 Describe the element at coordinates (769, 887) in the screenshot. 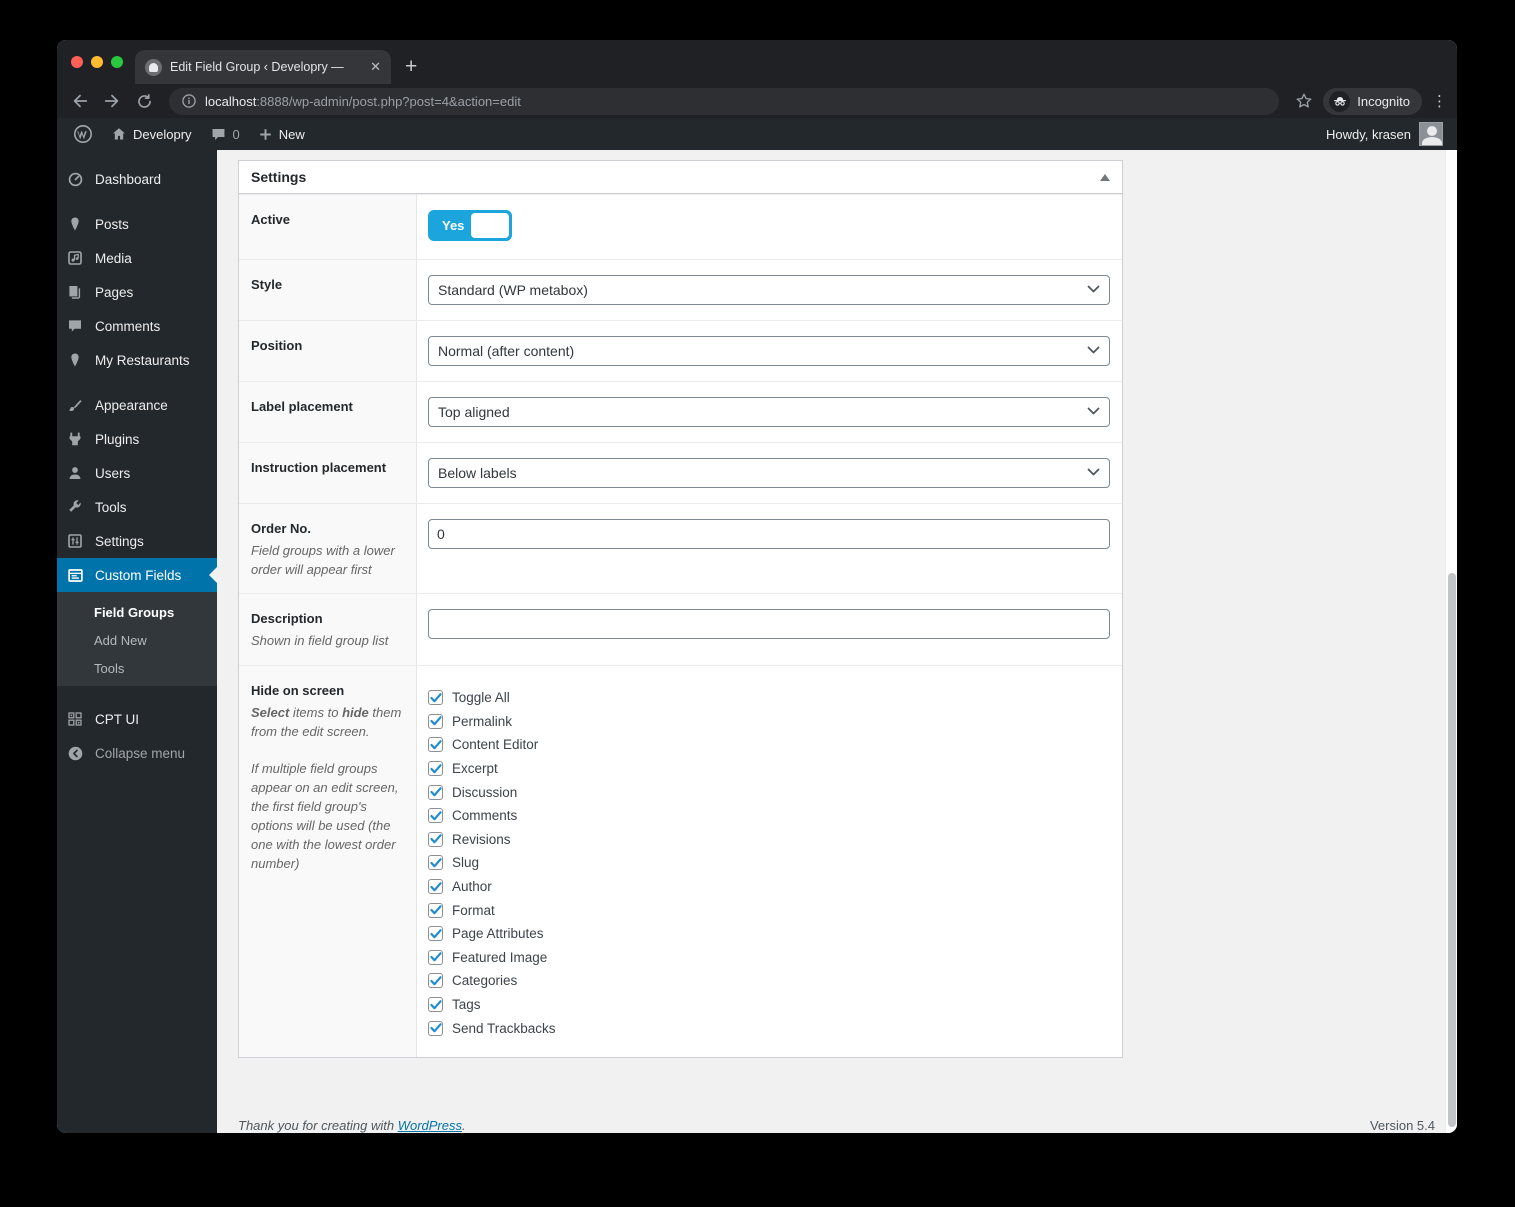

I see `hide-option-row: Author` at that location.